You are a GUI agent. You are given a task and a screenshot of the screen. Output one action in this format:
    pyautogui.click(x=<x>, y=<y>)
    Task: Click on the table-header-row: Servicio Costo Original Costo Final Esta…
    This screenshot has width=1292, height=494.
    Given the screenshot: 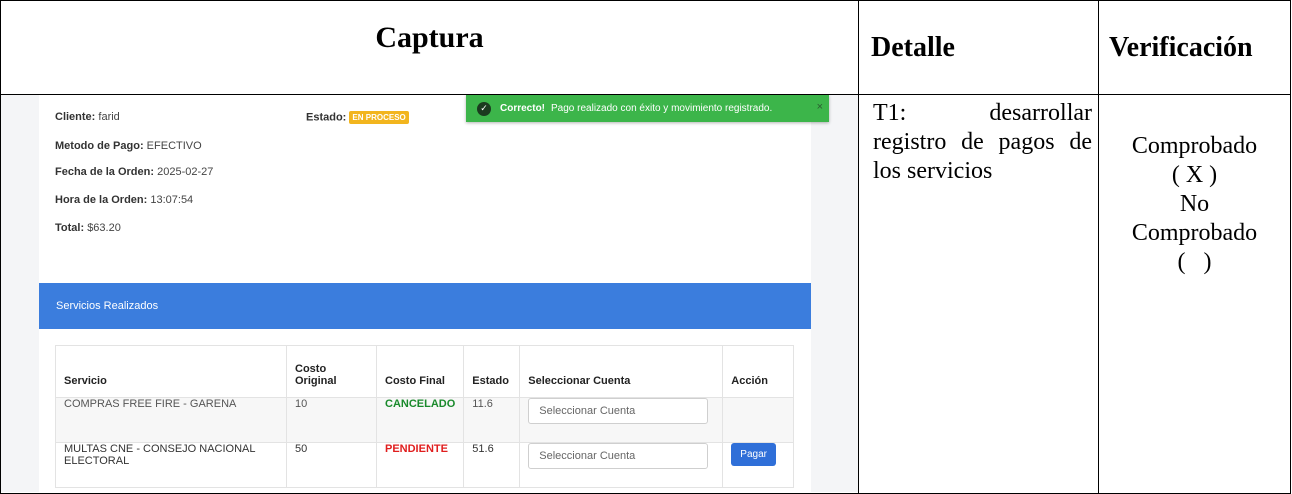 What is the action you would take?
    pyautogui.click(x=425, y=371)
    